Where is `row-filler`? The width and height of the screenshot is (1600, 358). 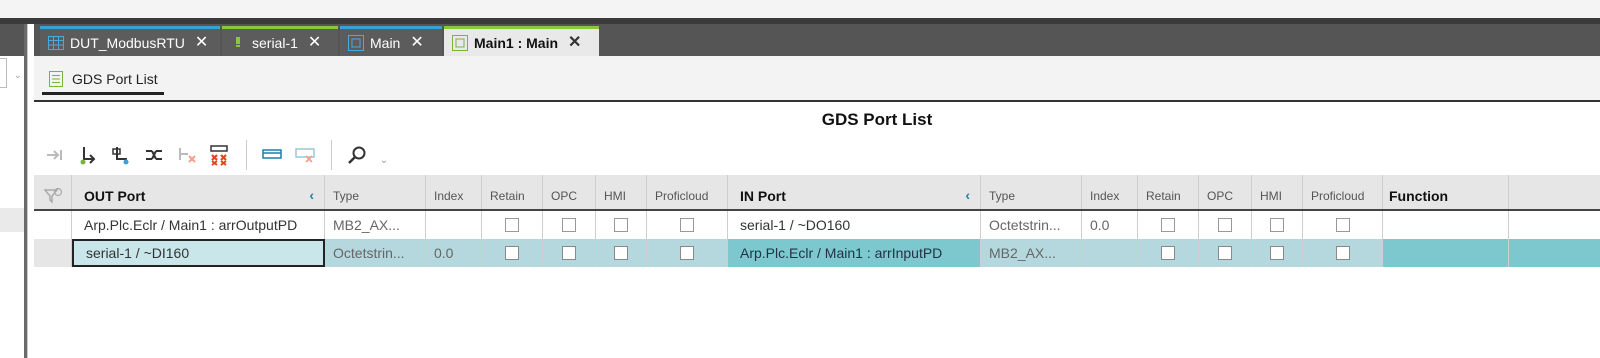 row-filler is located at coordinates (1554, 253).